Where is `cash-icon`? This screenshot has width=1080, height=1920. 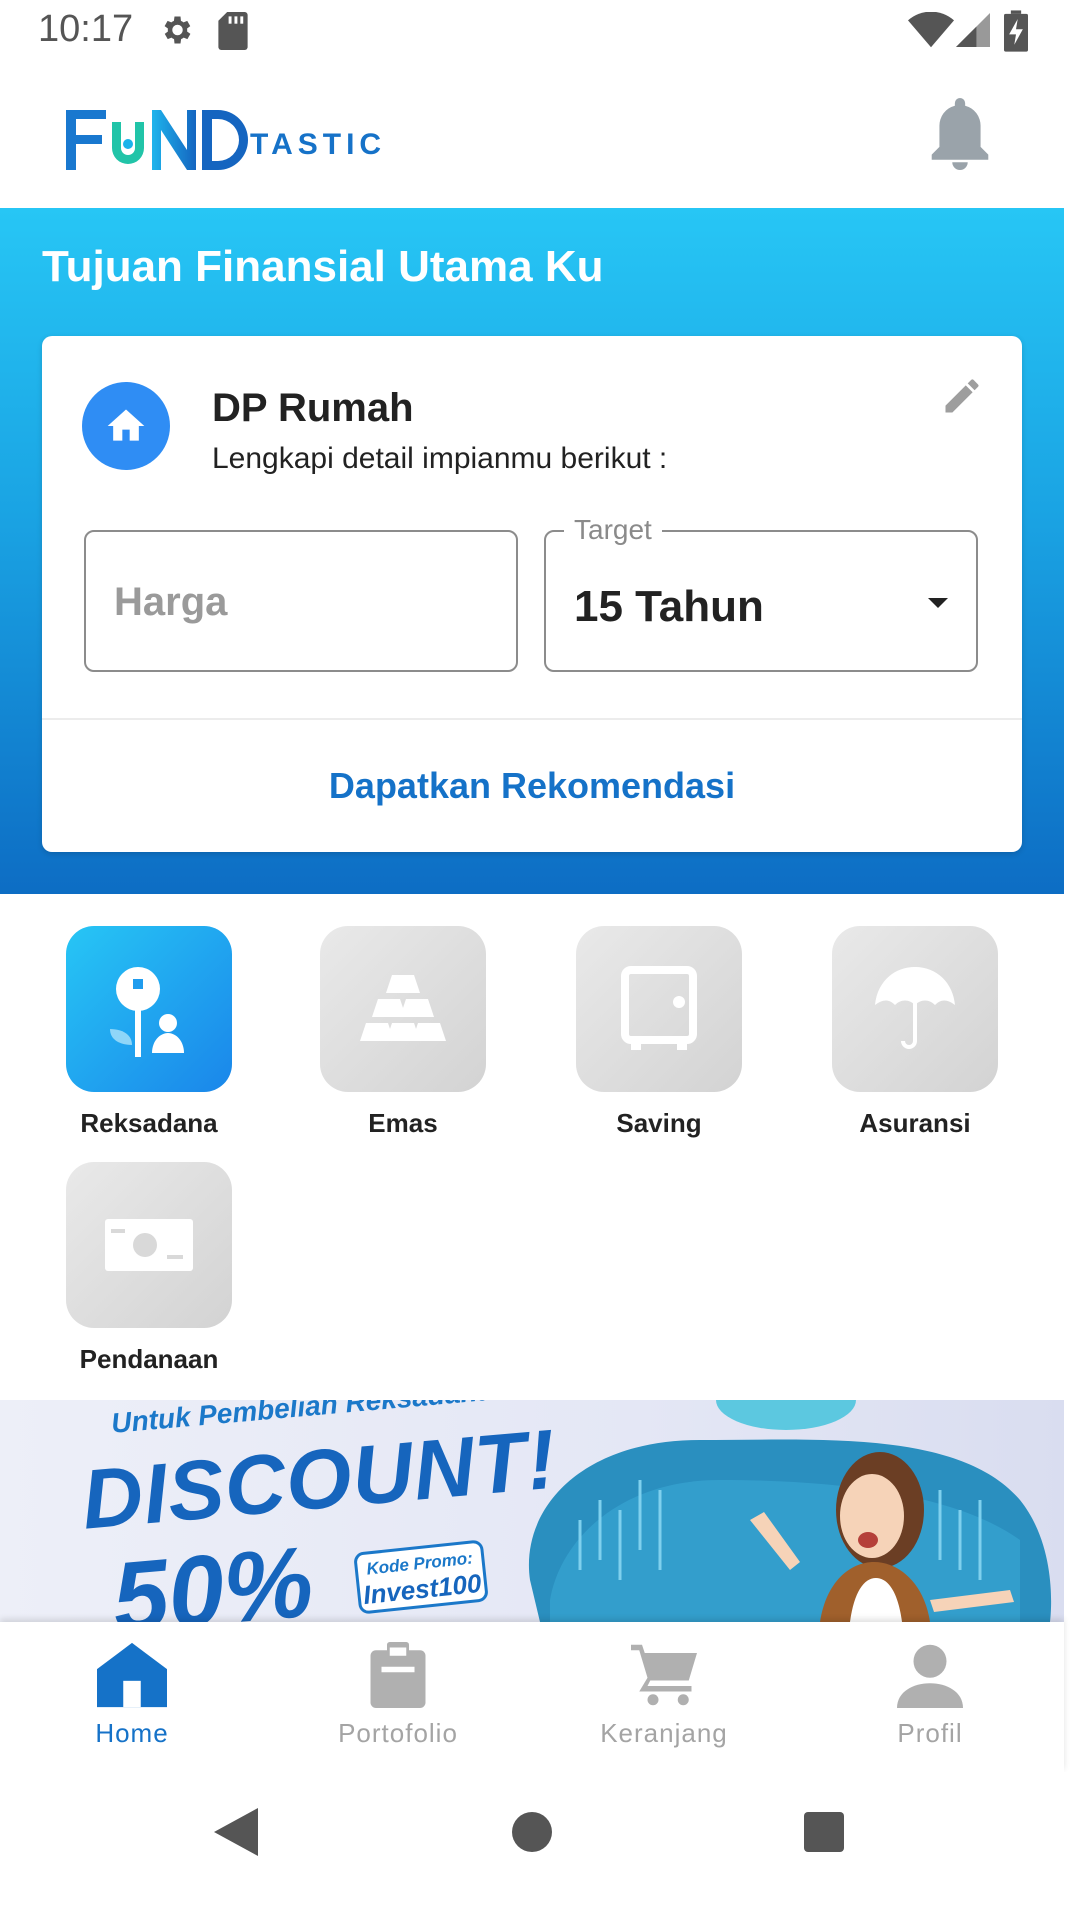 cash-icon is located at coordinates (149, 1245).